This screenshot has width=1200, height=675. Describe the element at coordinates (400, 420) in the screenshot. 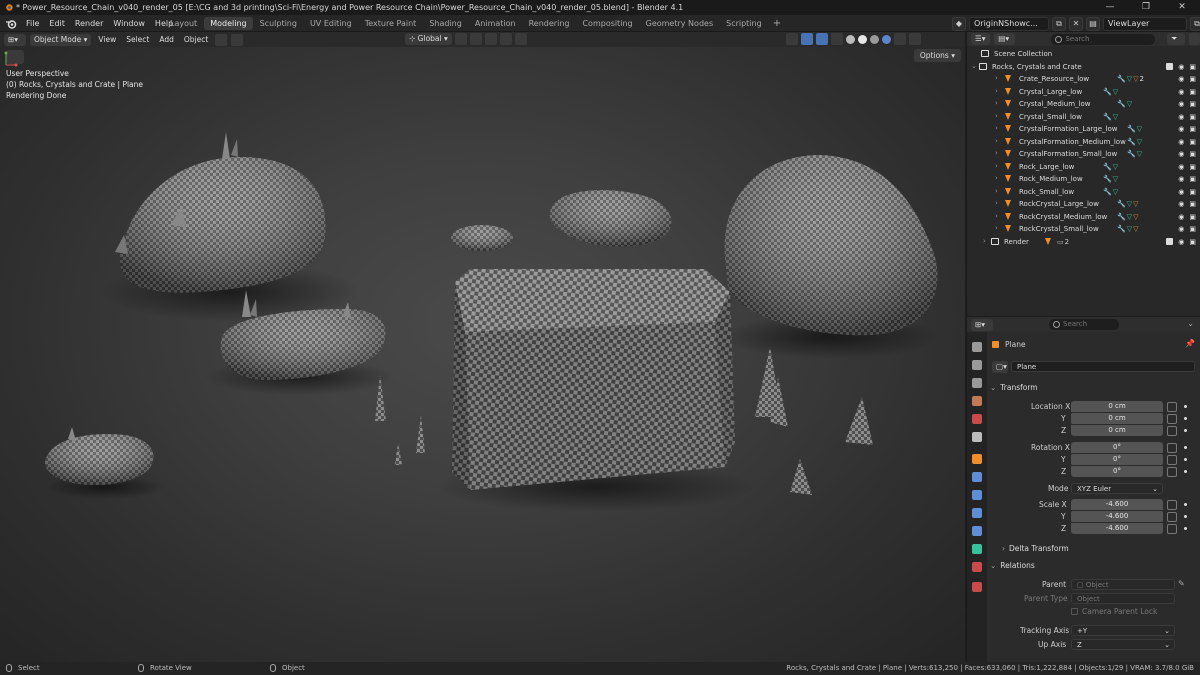

I see `crystal-cluster-left` at that location.